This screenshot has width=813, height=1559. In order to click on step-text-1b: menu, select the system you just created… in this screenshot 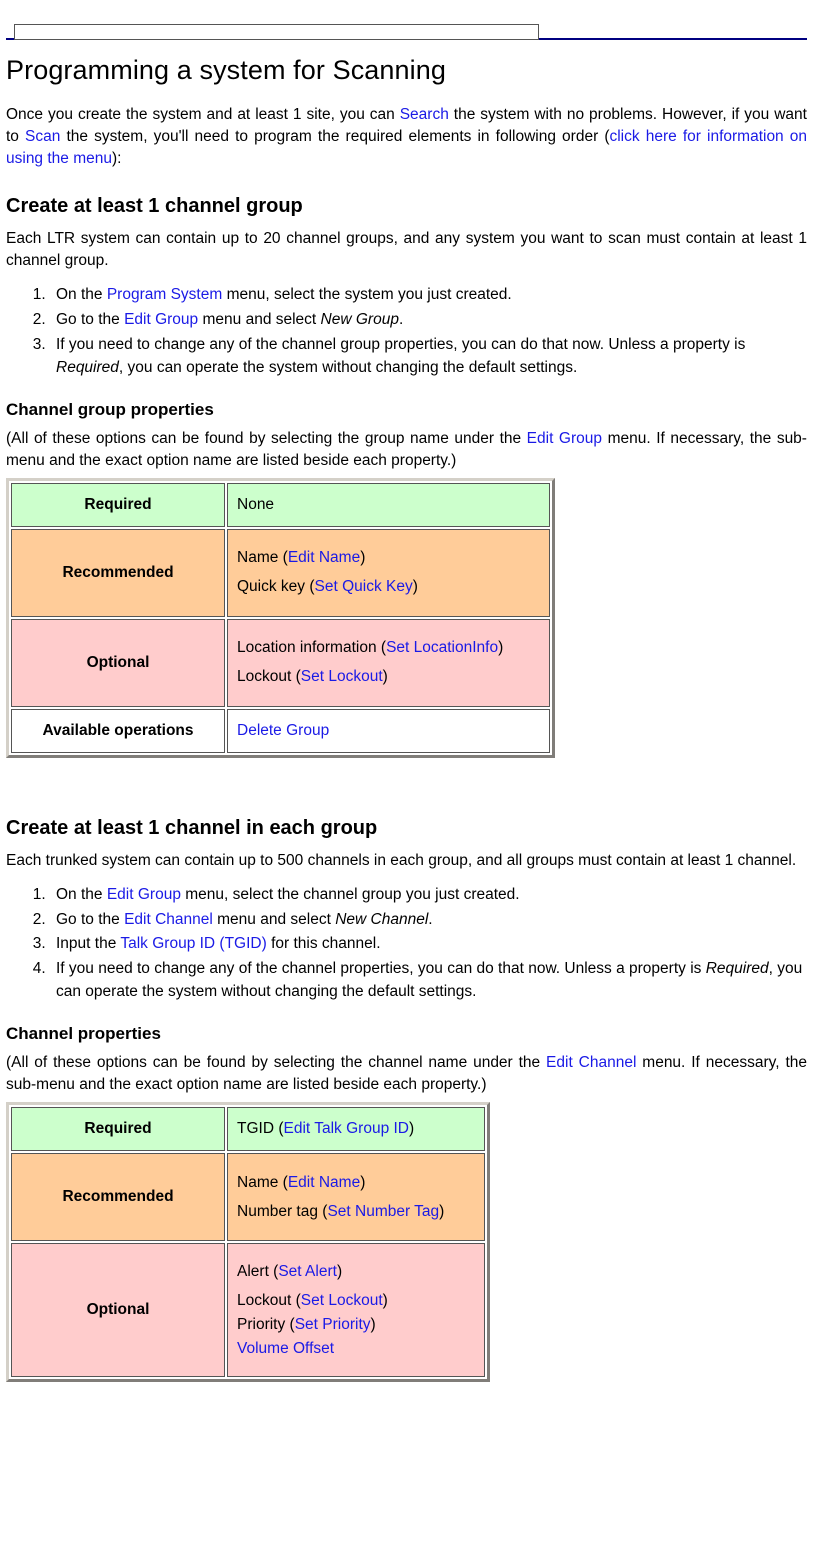, I will do `click(367, 295)`.